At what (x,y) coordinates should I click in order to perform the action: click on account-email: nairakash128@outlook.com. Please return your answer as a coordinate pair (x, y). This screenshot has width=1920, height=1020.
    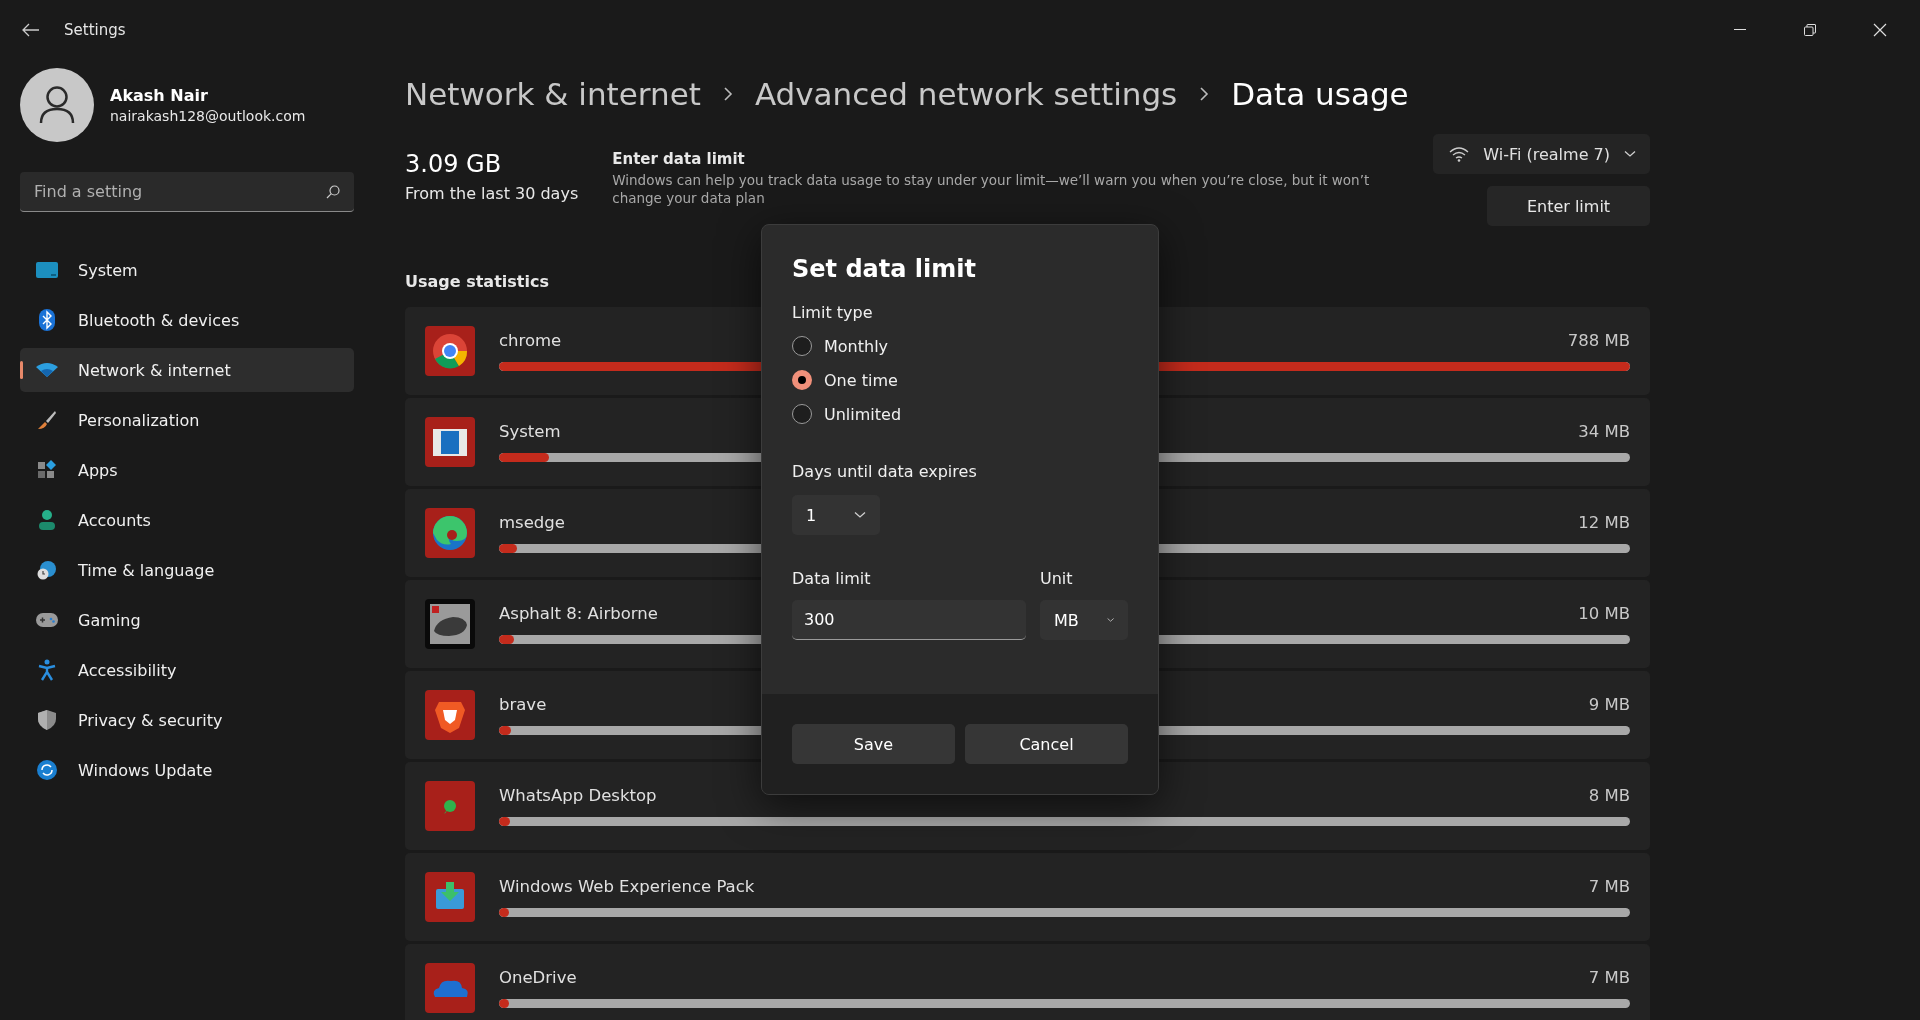
    Looking at the image, I should click on (208, 116).